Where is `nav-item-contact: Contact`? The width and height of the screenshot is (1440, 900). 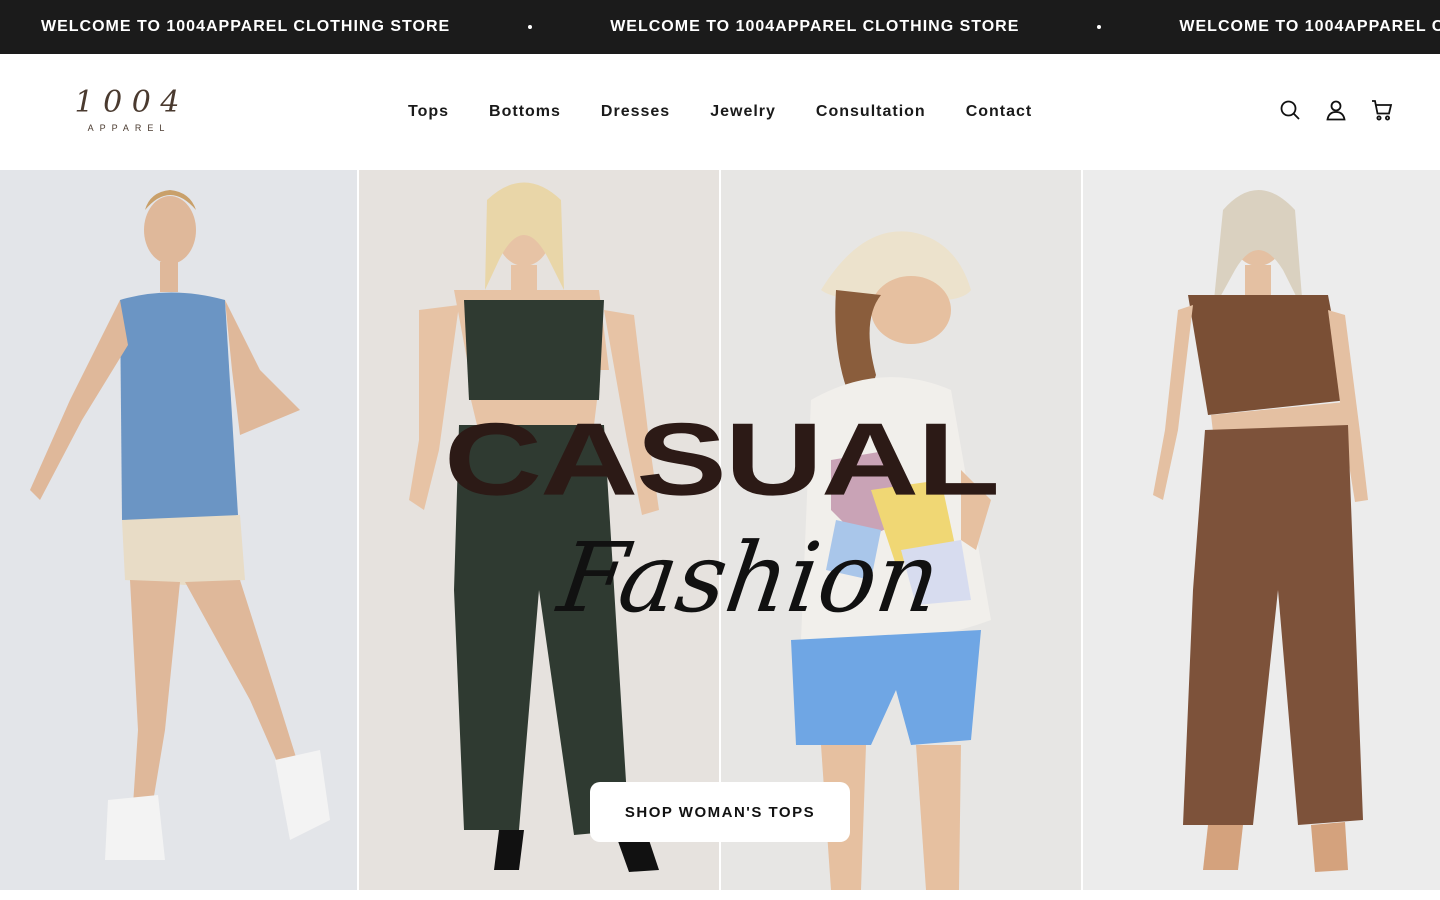 nav-item-contact: Contact is located at coordinates (999, 112).